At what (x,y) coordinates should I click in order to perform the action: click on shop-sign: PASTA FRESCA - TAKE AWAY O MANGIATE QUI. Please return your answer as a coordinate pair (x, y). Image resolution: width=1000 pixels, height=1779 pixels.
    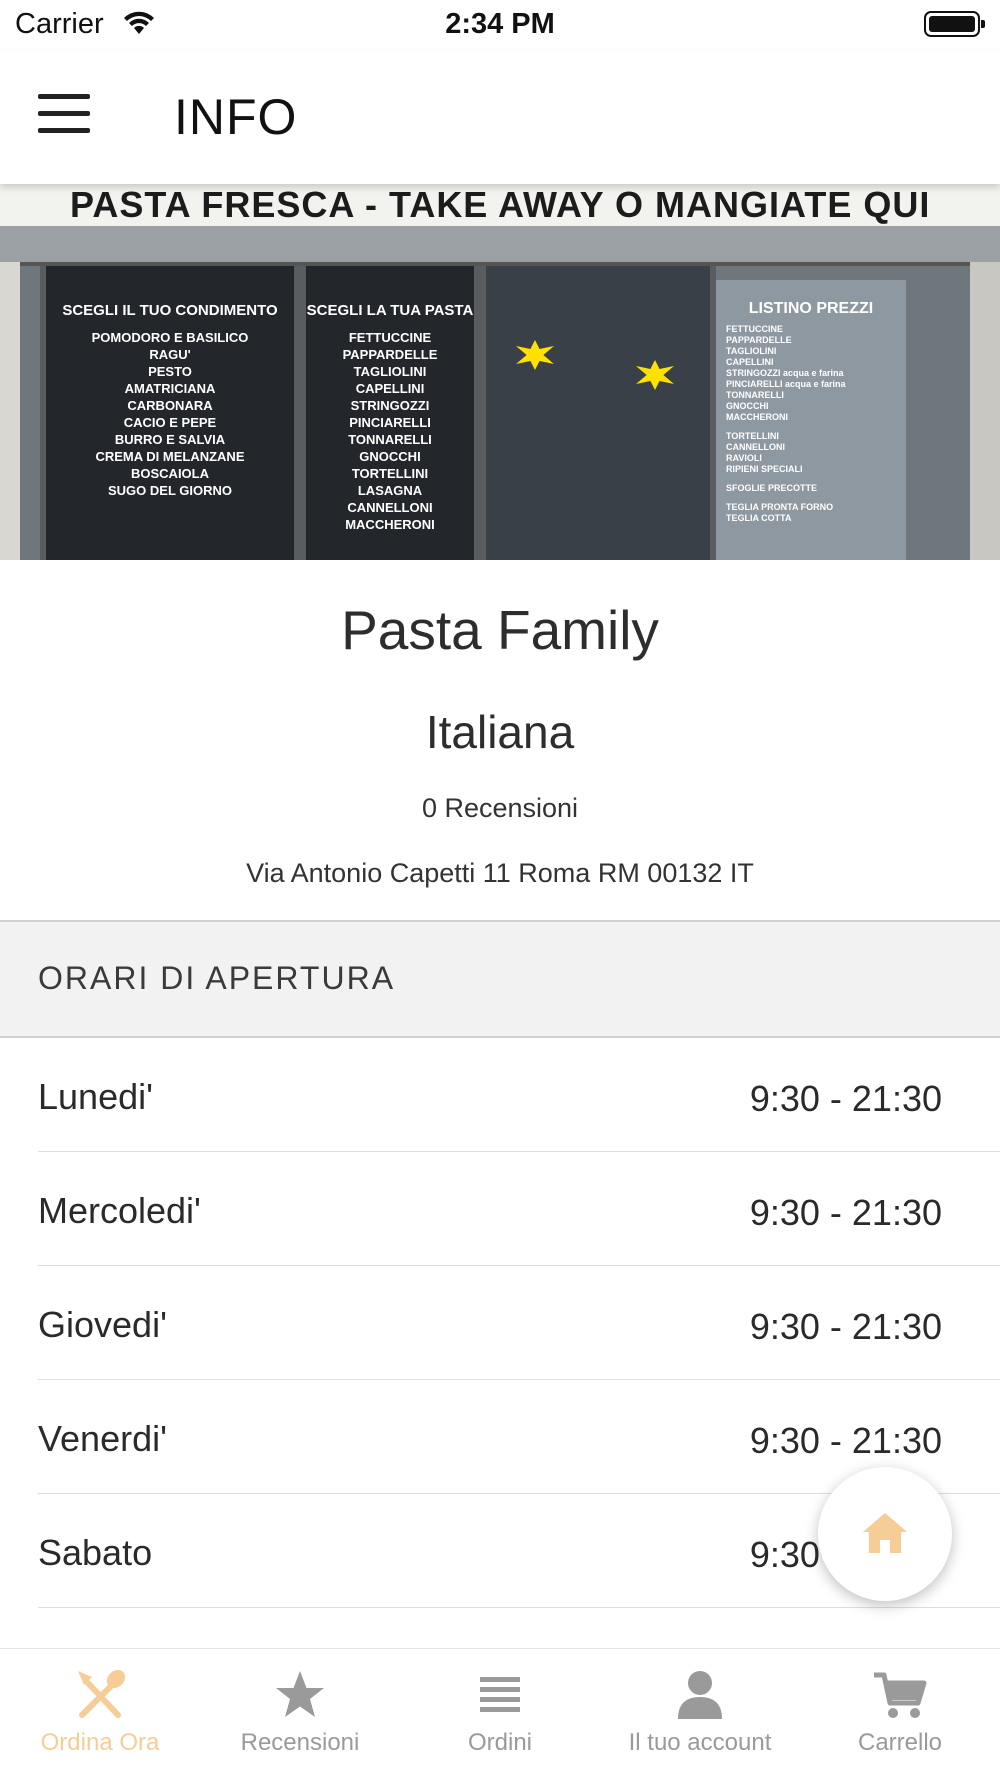
    Looking at the image, I should click on (500, 205).